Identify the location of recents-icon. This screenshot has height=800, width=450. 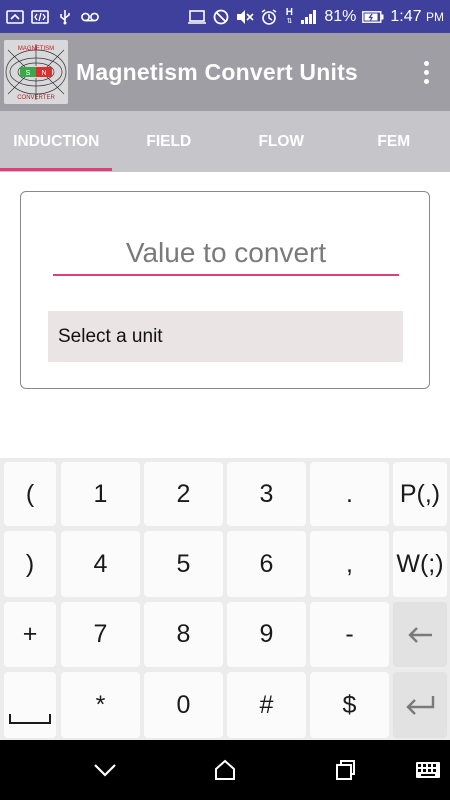
(345, 770).